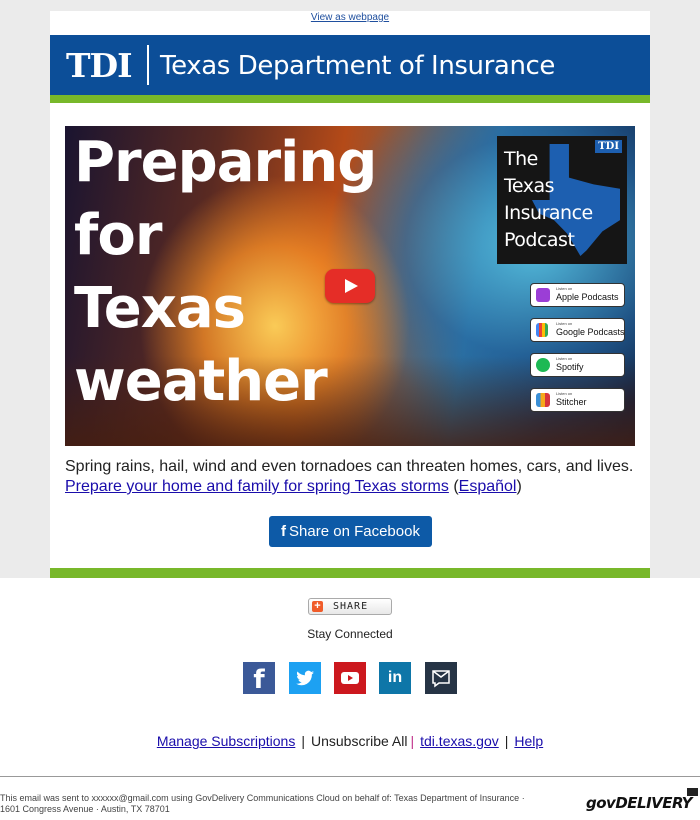 The image size is (700, 820). I want to click on apple-podcasts-icon, so click(543, 295).